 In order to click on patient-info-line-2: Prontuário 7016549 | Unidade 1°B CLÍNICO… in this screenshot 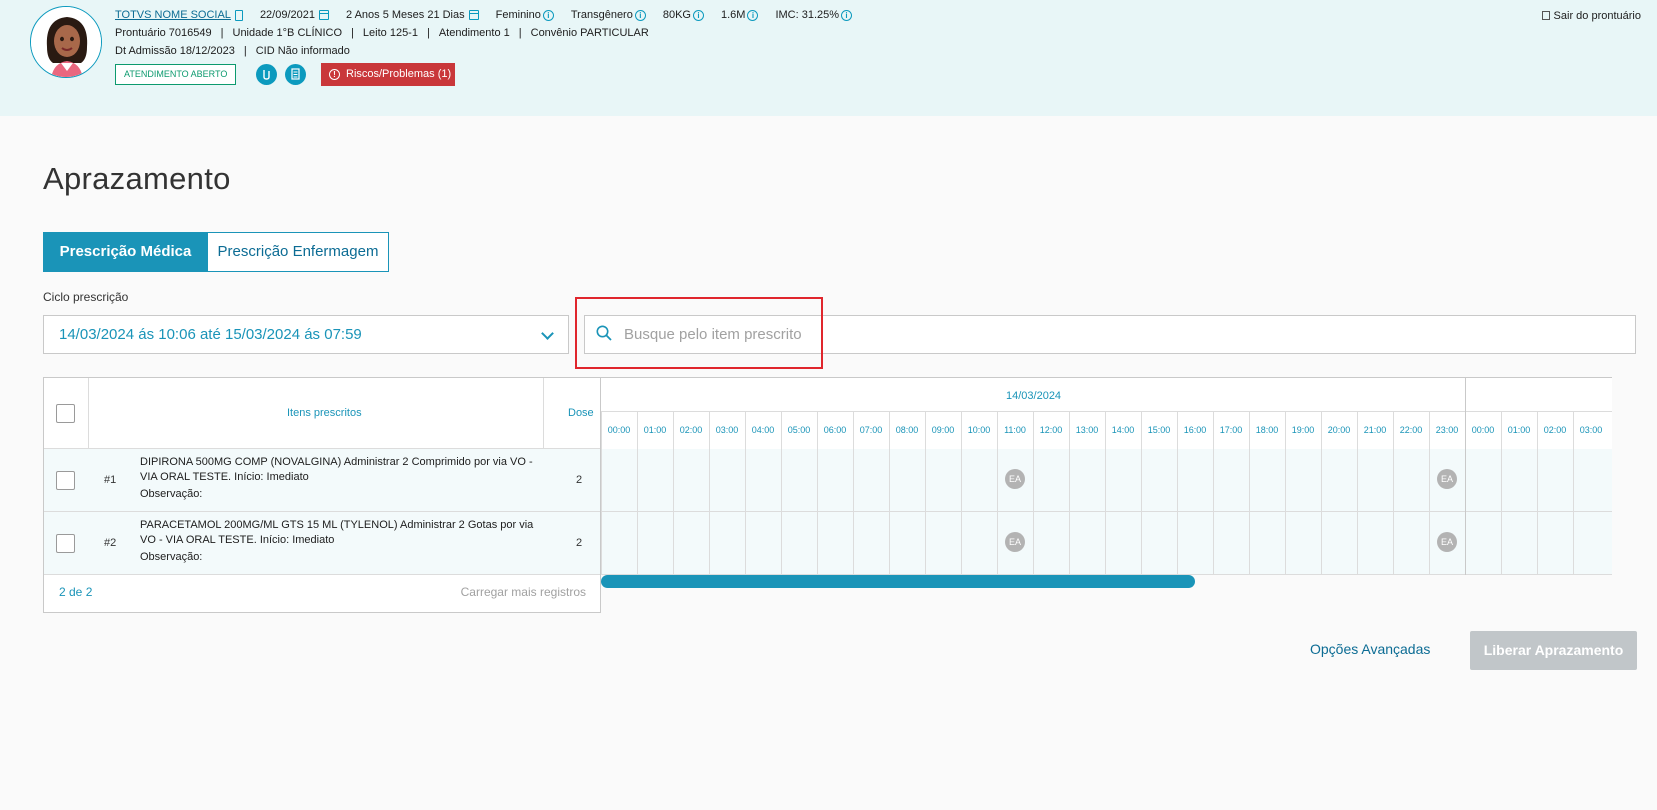, I will do `click(382, 33)`.